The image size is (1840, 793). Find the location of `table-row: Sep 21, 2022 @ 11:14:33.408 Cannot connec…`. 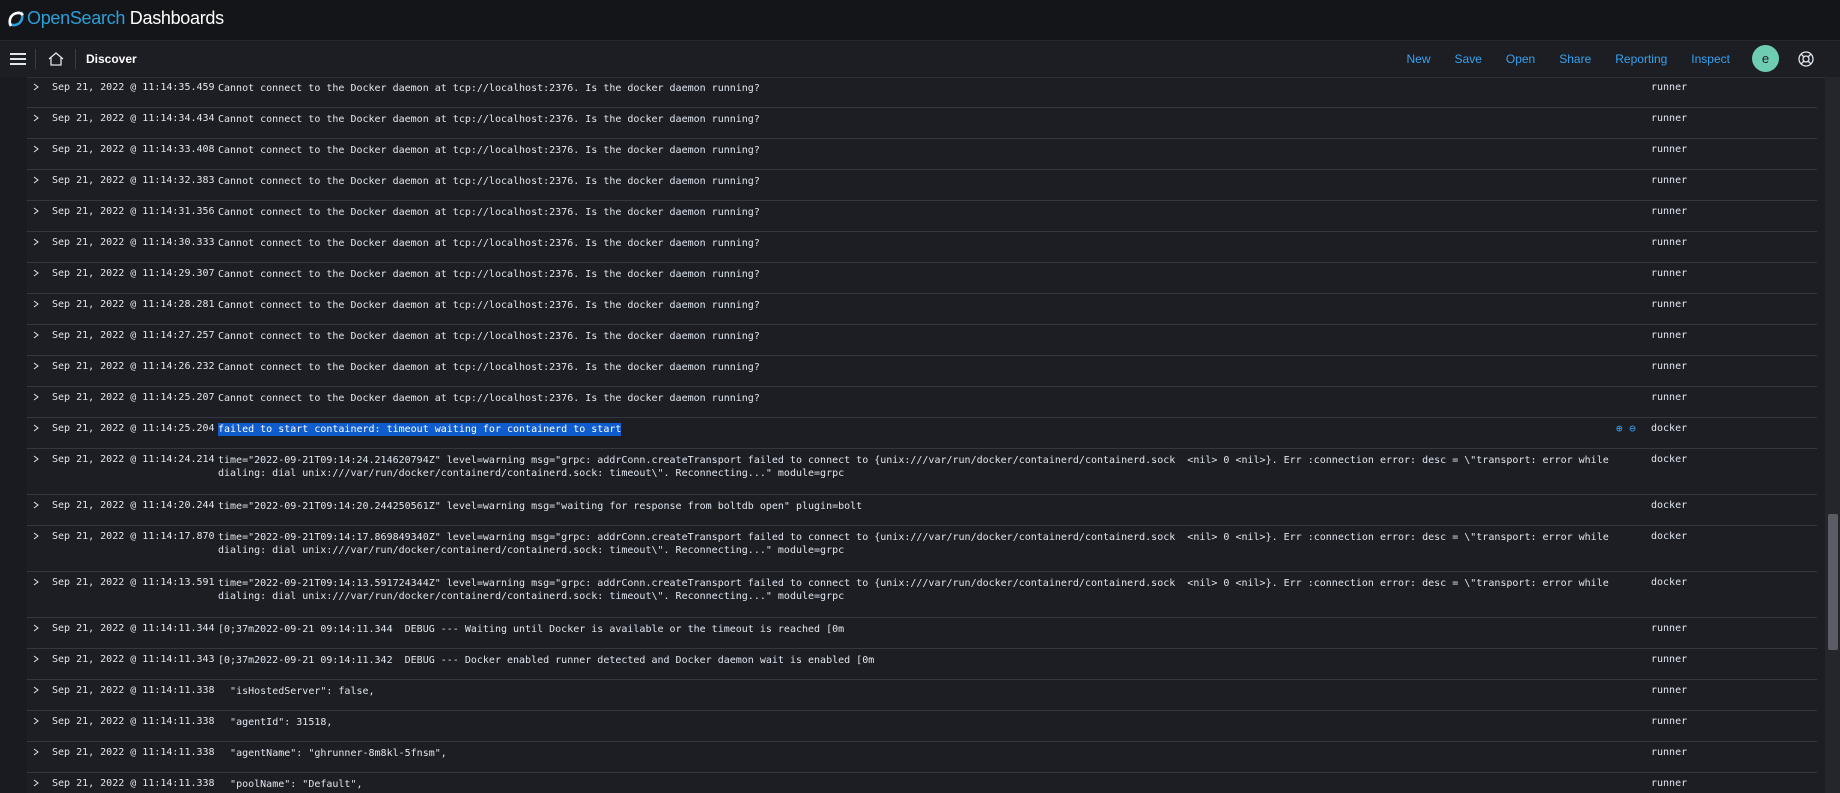

table-row: Sep 21, 2022 @ 11:14:33.408 Cannot connec… is located at coordinates (922, 154).